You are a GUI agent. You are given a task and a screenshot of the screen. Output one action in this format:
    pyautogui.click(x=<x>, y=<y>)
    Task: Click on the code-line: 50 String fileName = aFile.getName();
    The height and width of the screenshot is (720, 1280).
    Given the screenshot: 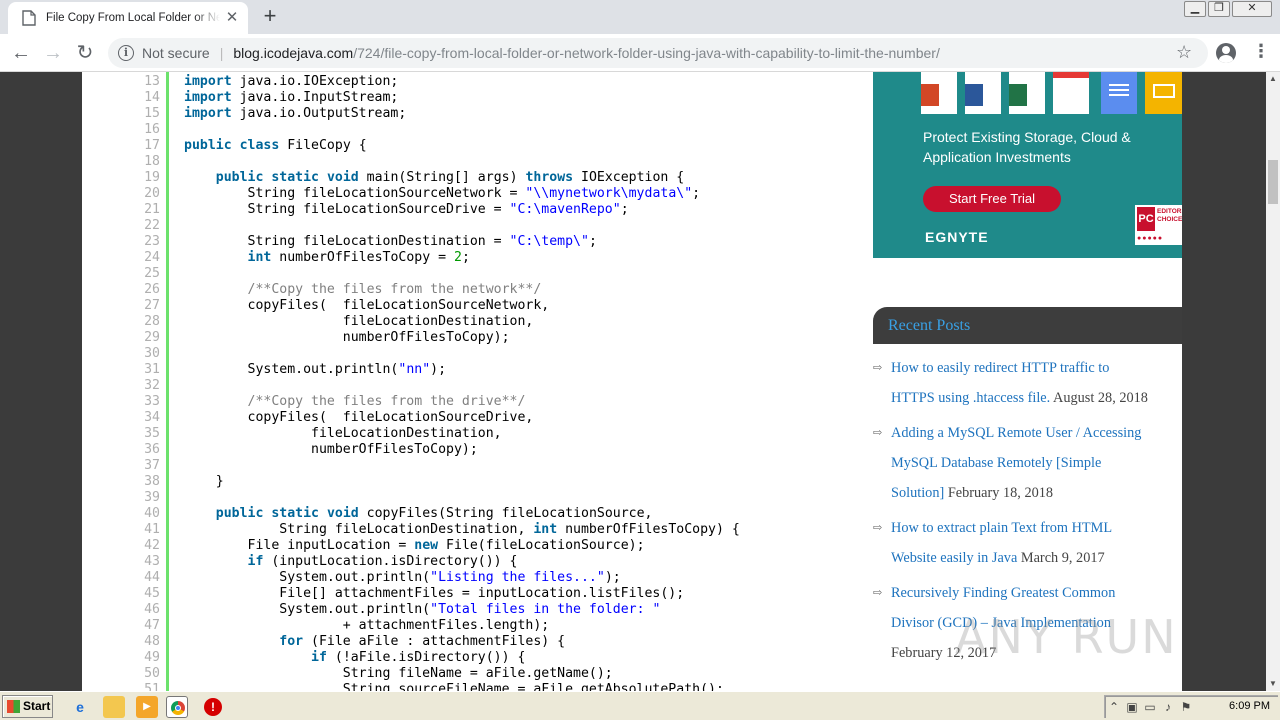 What is the action you would take?
    pyautogui.click(x=462, y=674)
    